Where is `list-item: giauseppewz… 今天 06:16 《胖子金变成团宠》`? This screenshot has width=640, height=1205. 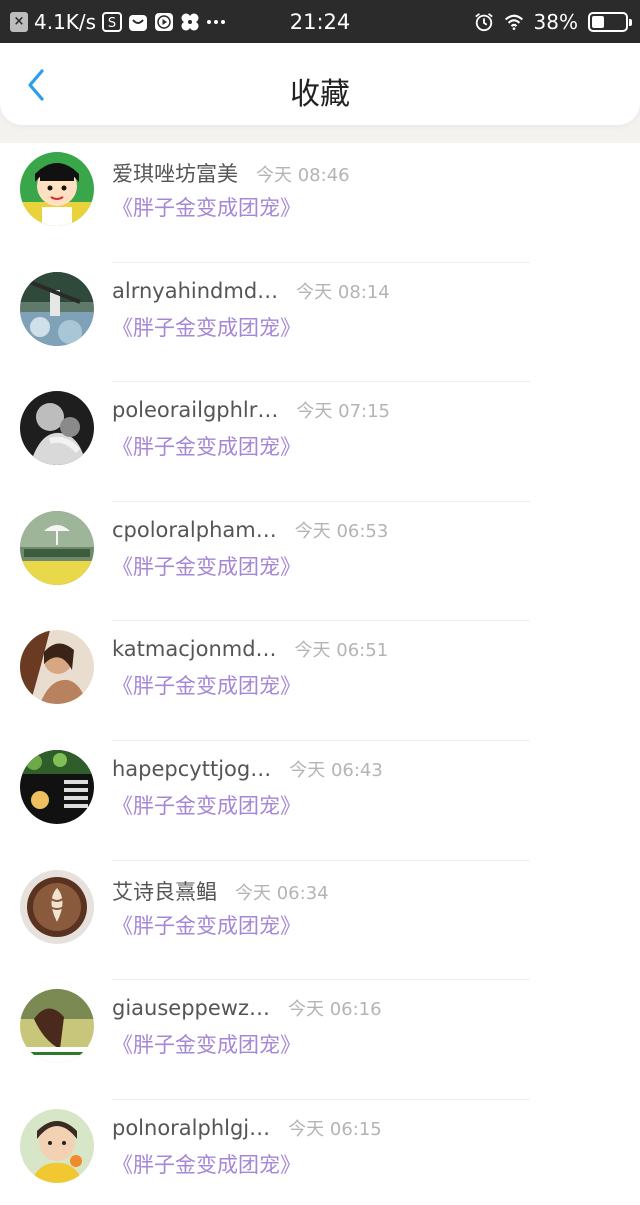
list-item: giauseppewz… 今天 06:16 《胖子金变成团宠》 is located at coordinates (320, 1040).